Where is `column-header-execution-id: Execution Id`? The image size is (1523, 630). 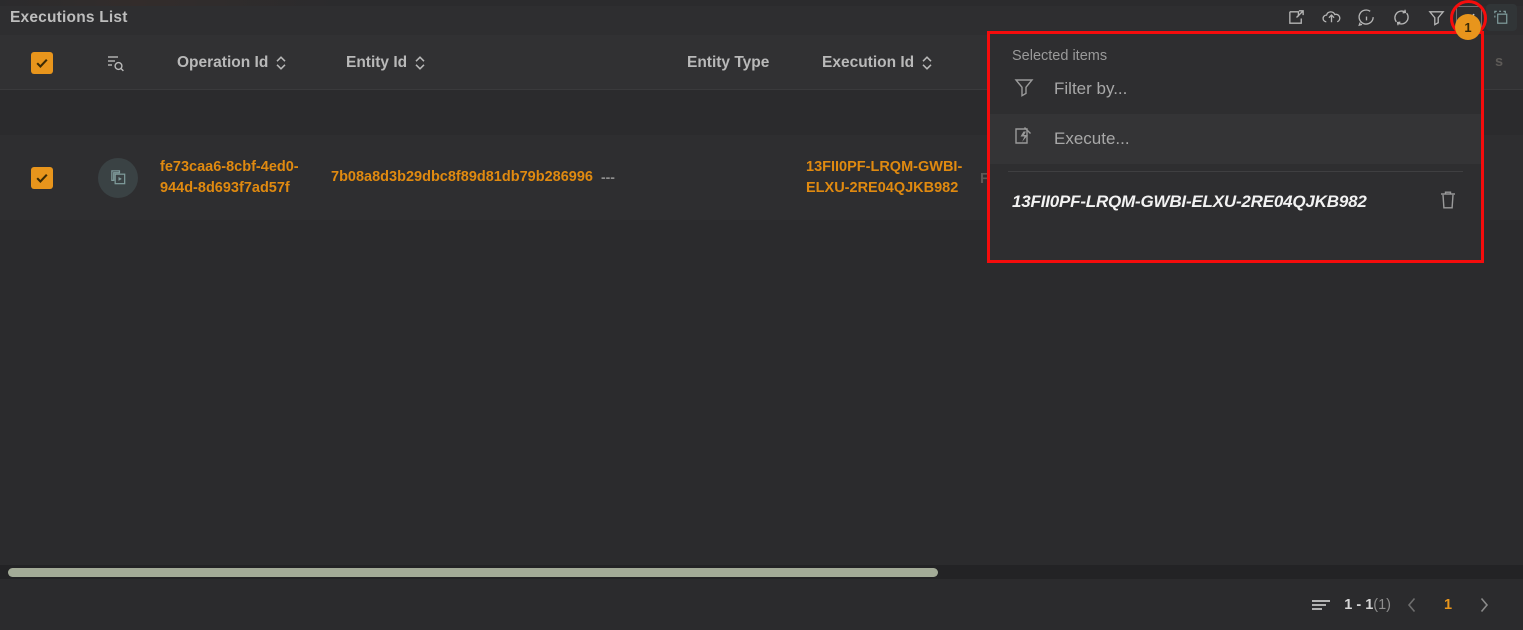 column-header-execution-id: Execution Id is located at coordinates (877, 62).